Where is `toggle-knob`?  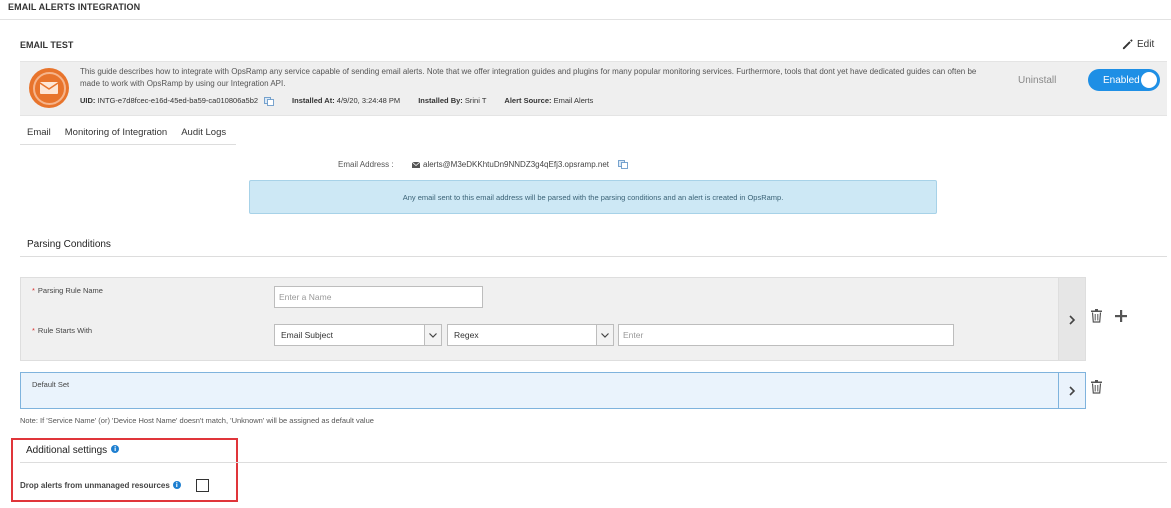 toggle-knob is located at coordinates (1149, 80).